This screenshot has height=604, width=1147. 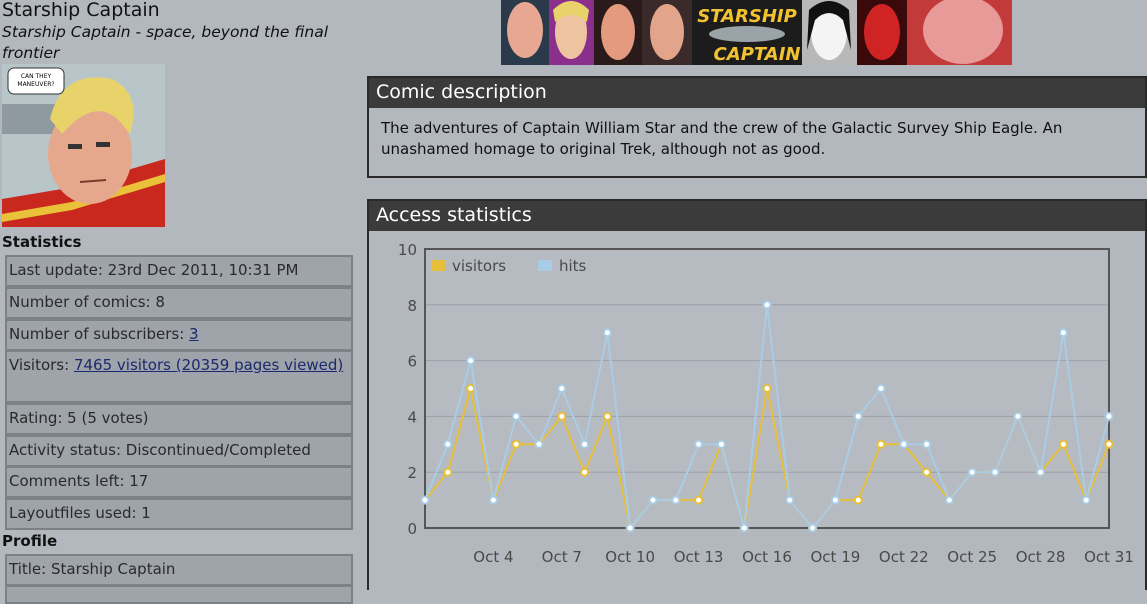 I want to click on stat-comments-left: Comments left: 17, so click(x=179, y=482).